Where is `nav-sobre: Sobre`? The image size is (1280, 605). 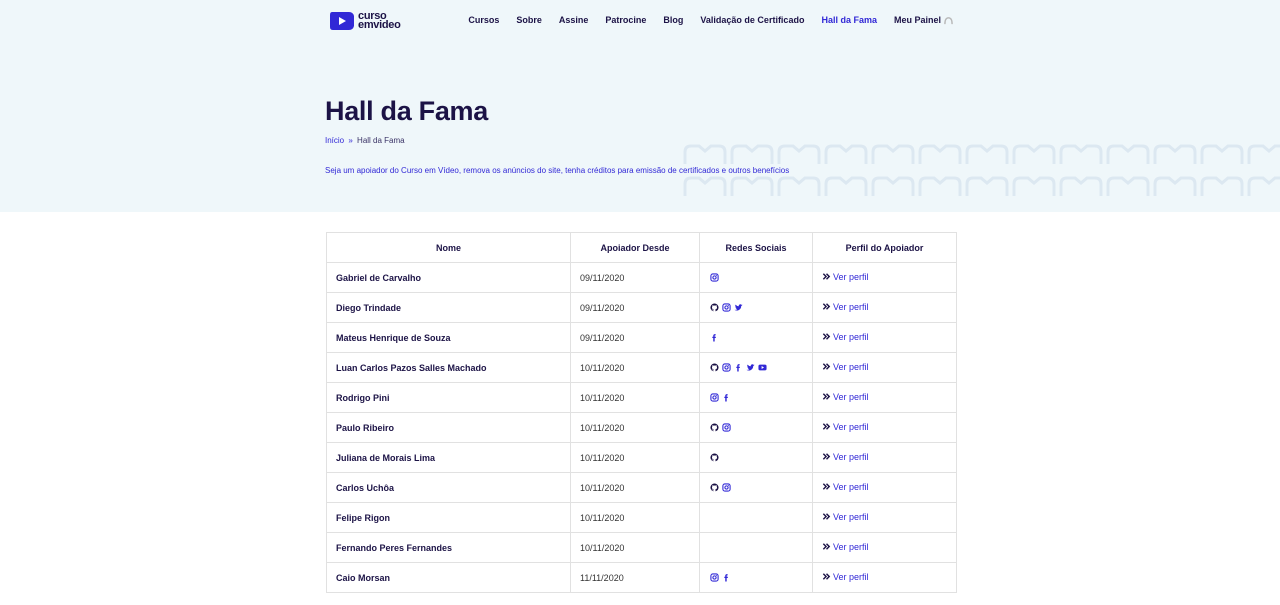
nav-sobre: Sobre is located at coordinates (529, 20).